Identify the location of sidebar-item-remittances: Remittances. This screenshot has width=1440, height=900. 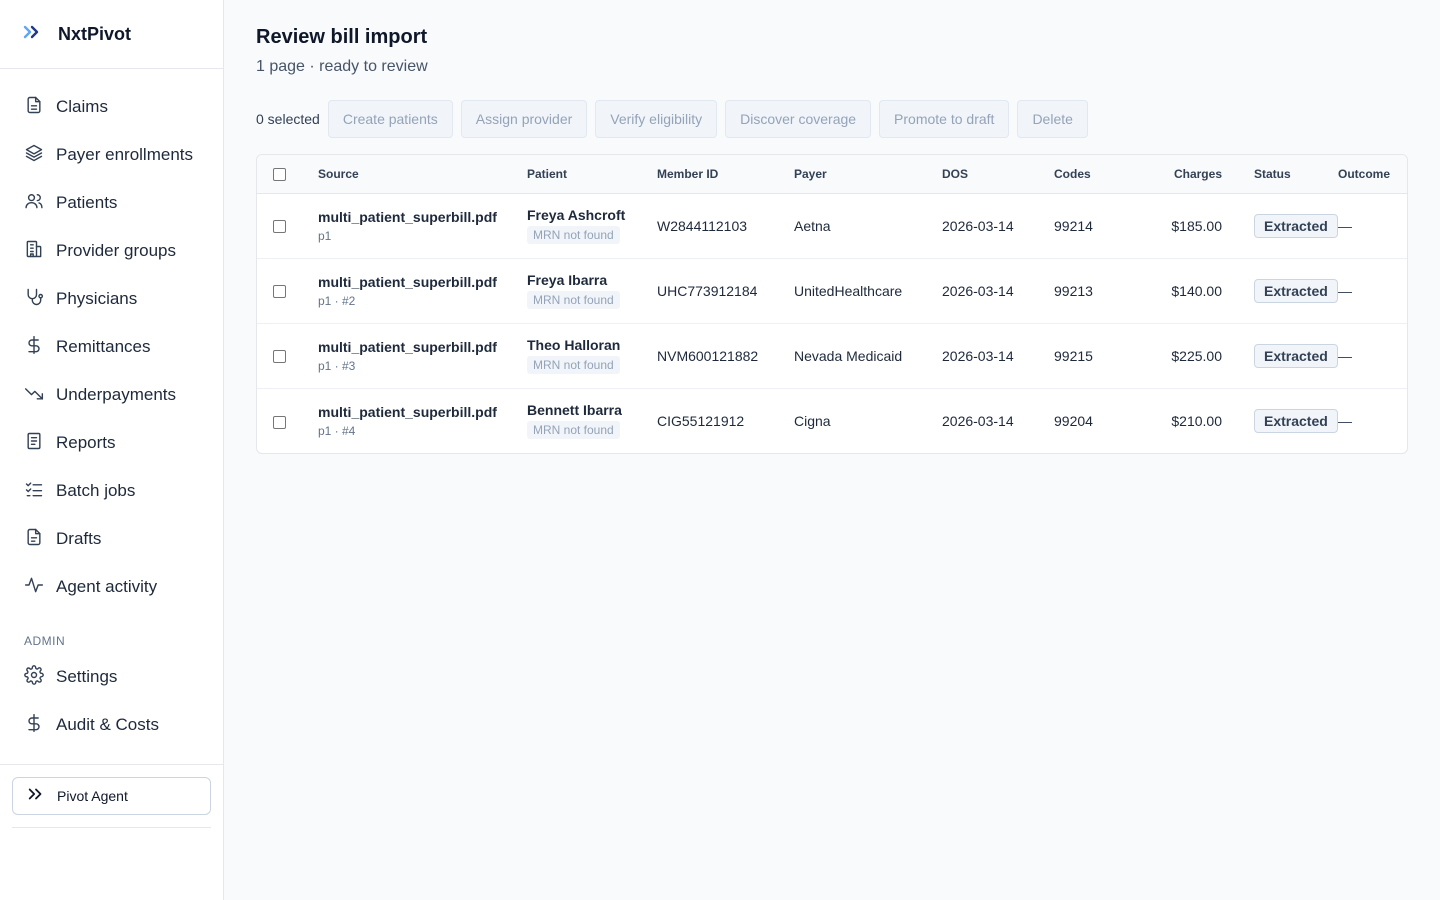
(111, 347).